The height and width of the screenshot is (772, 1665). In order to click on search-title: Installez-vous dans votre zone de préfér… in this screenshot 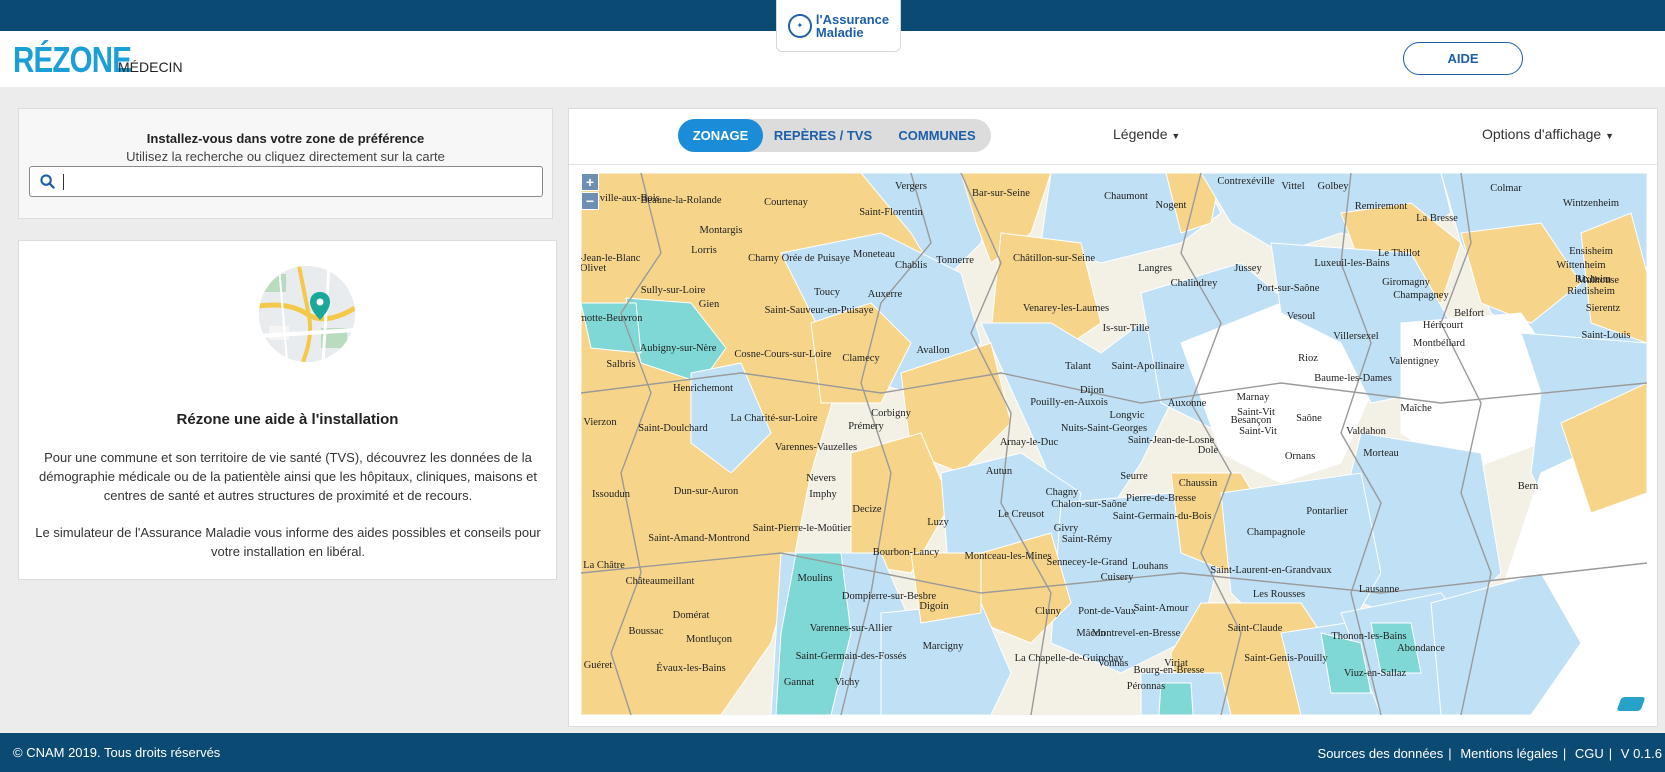, I will do `click(285, 138)`.